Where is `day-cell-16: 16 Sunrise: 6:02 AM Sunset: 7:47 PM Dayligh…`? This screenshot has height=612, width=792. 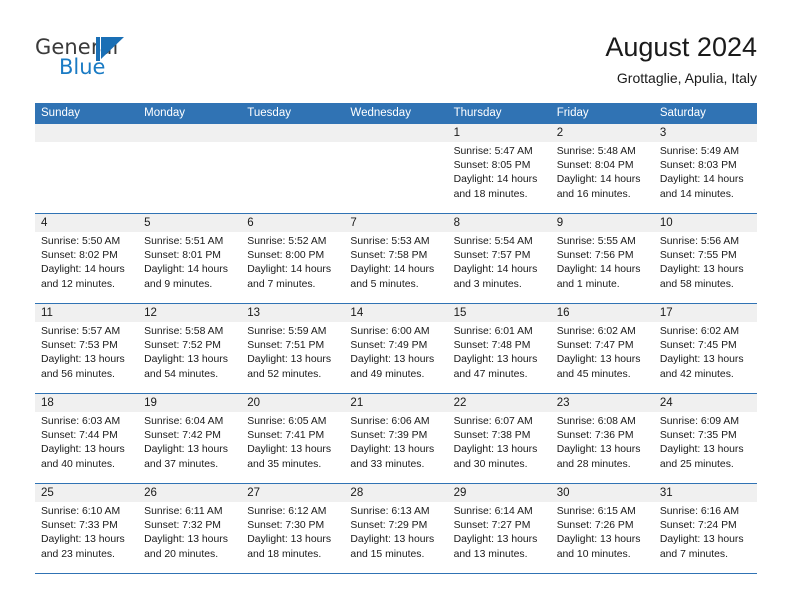
day-cell-16: 16 Sunrise: 6:02 AM Sunset: 7:47 PM Dayligh… is located at coordinates (602, 348).